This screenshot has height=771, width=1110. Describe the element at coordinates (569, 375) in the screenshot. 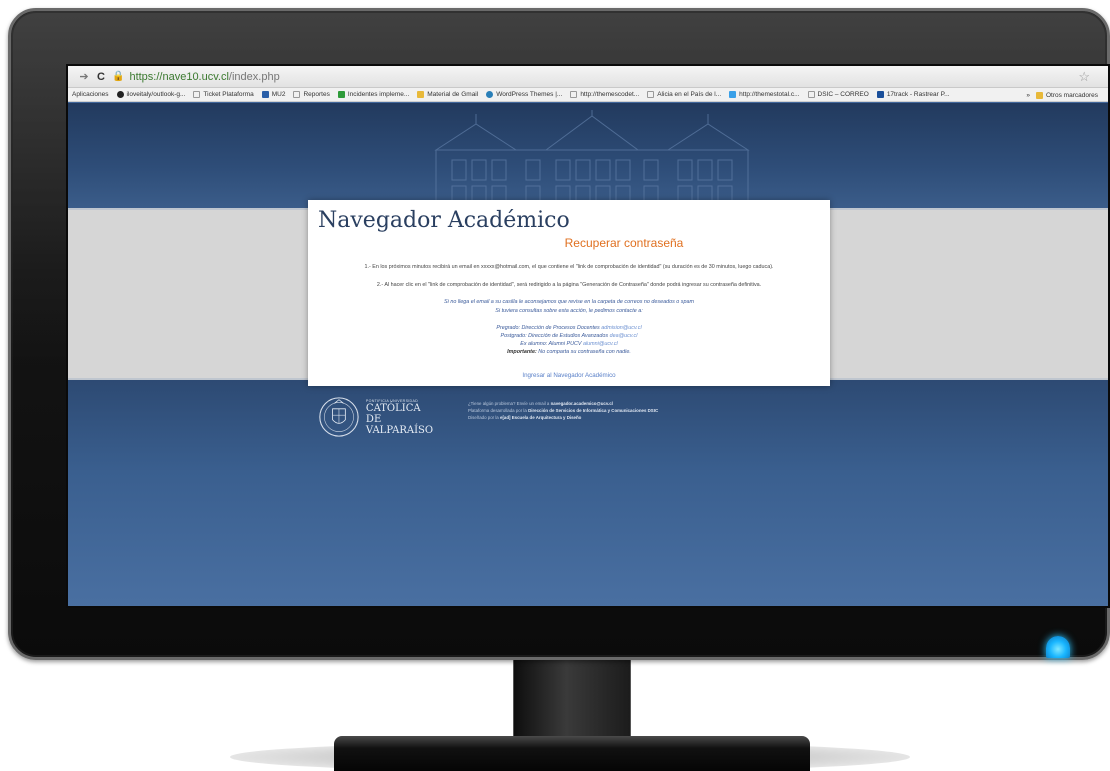

I see `enter-navigator-link: Ingresar al Navegador Académico` at that location.